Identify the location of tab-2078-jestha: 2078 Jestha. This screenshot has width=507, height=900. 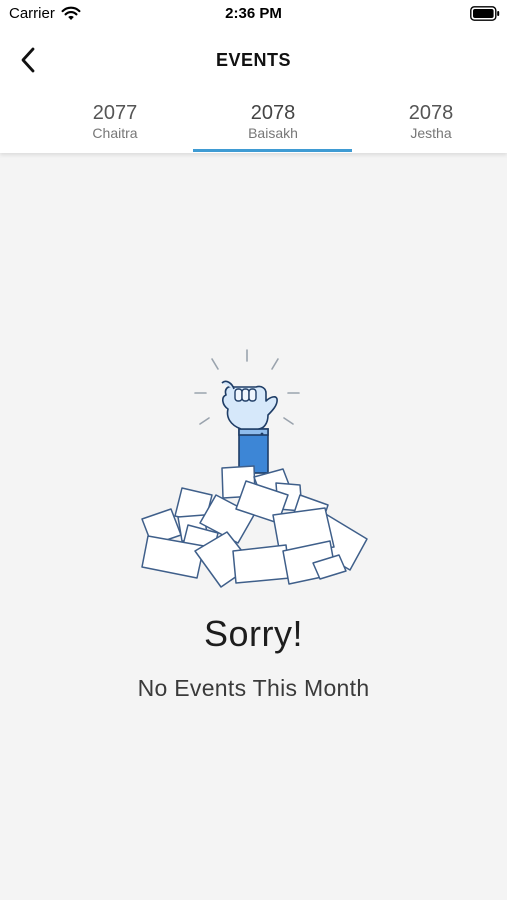
(429, 124).